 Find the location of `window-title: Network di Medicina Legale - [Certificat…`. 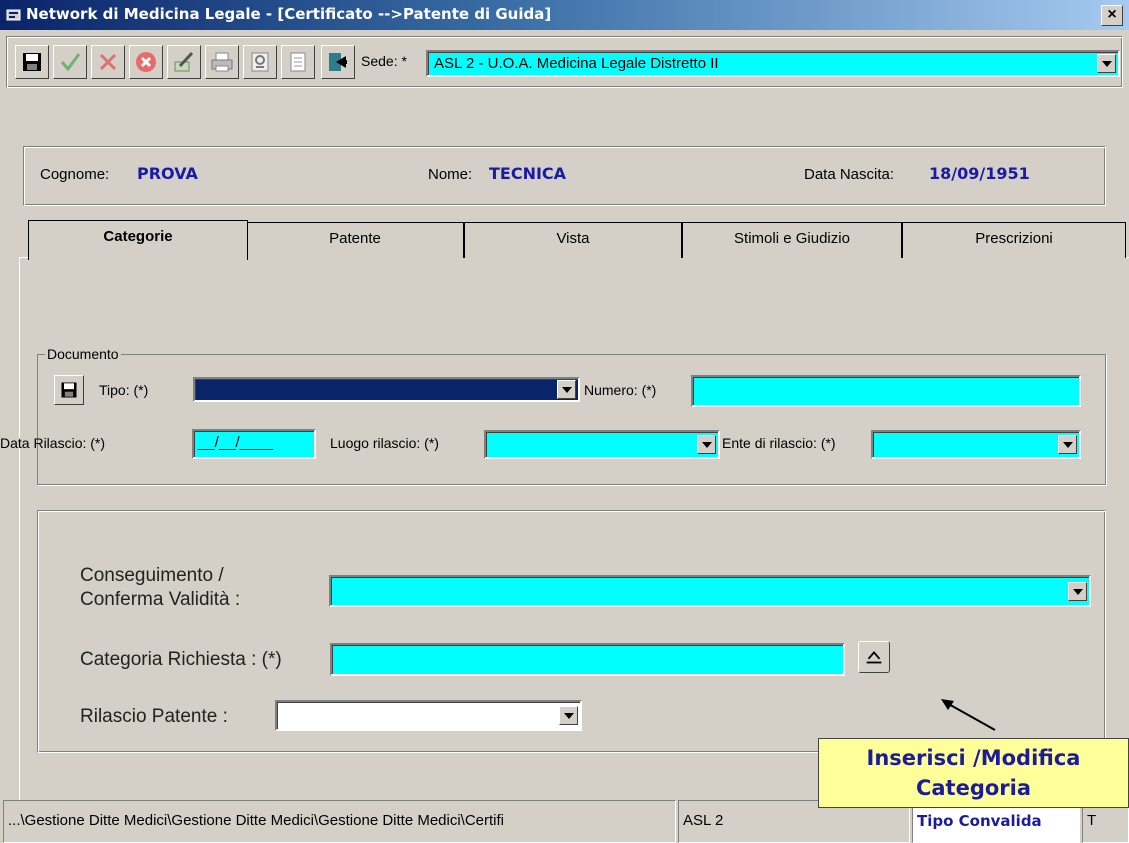

window-title: Network di Medicina Legale - [Certificat… is located at coordinates (289, 14).